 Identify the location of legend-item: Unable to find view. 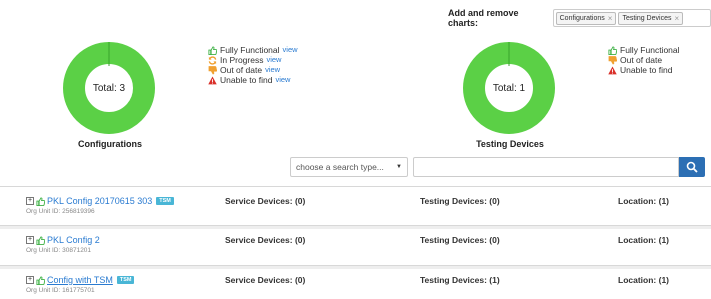
(253, 80).